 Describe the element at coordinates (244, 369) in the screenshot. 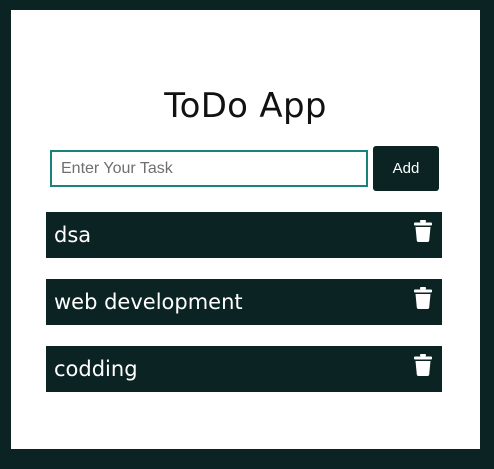

I see `task-item: codding` at that location.